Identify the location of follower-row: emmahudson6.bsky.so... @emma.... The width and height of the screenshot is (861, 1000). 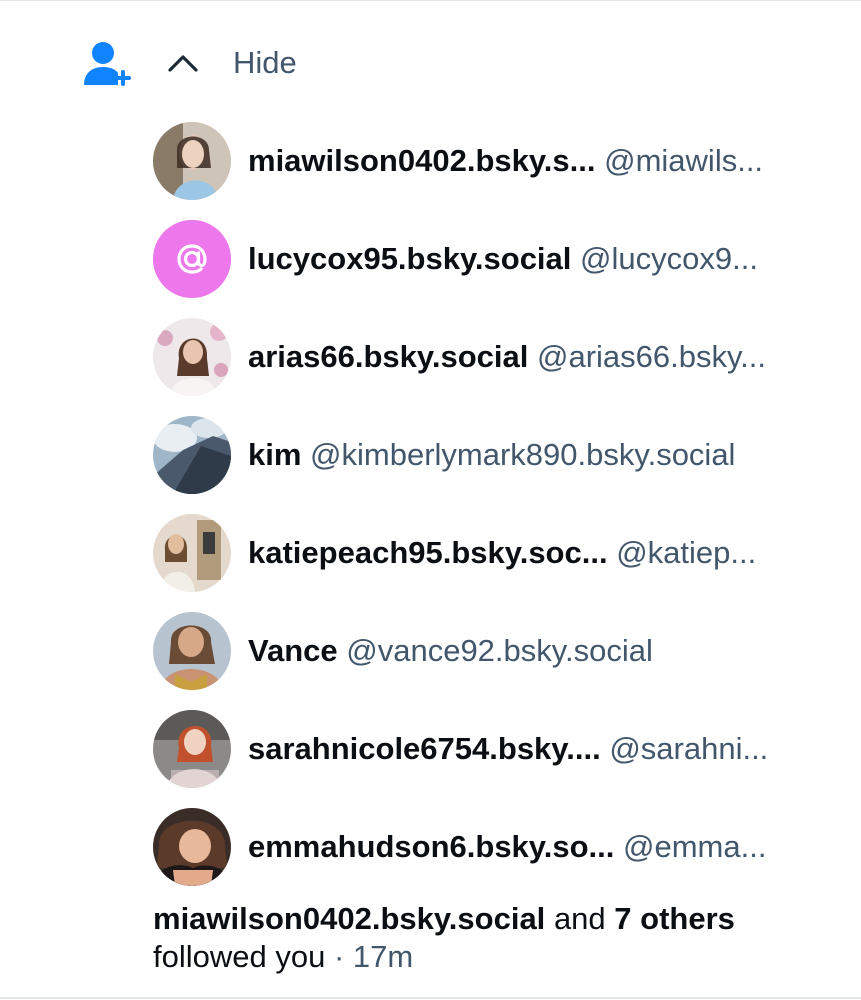
(498, 847).